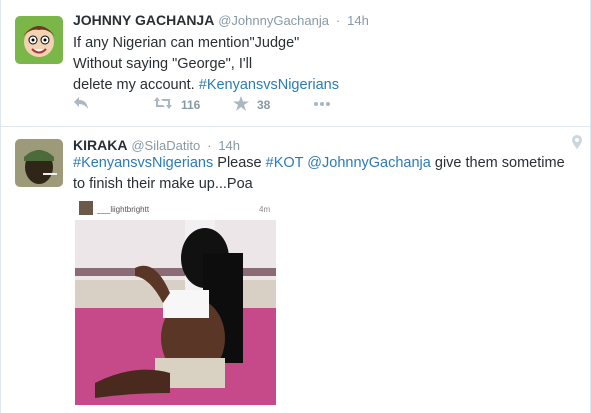 Image resolution: width=591 pixels, height=413 pixels. Describe the element at coordinates (273, 20) in the screenshot. I see `author-handle: @JohnnyGachanja` at that location.